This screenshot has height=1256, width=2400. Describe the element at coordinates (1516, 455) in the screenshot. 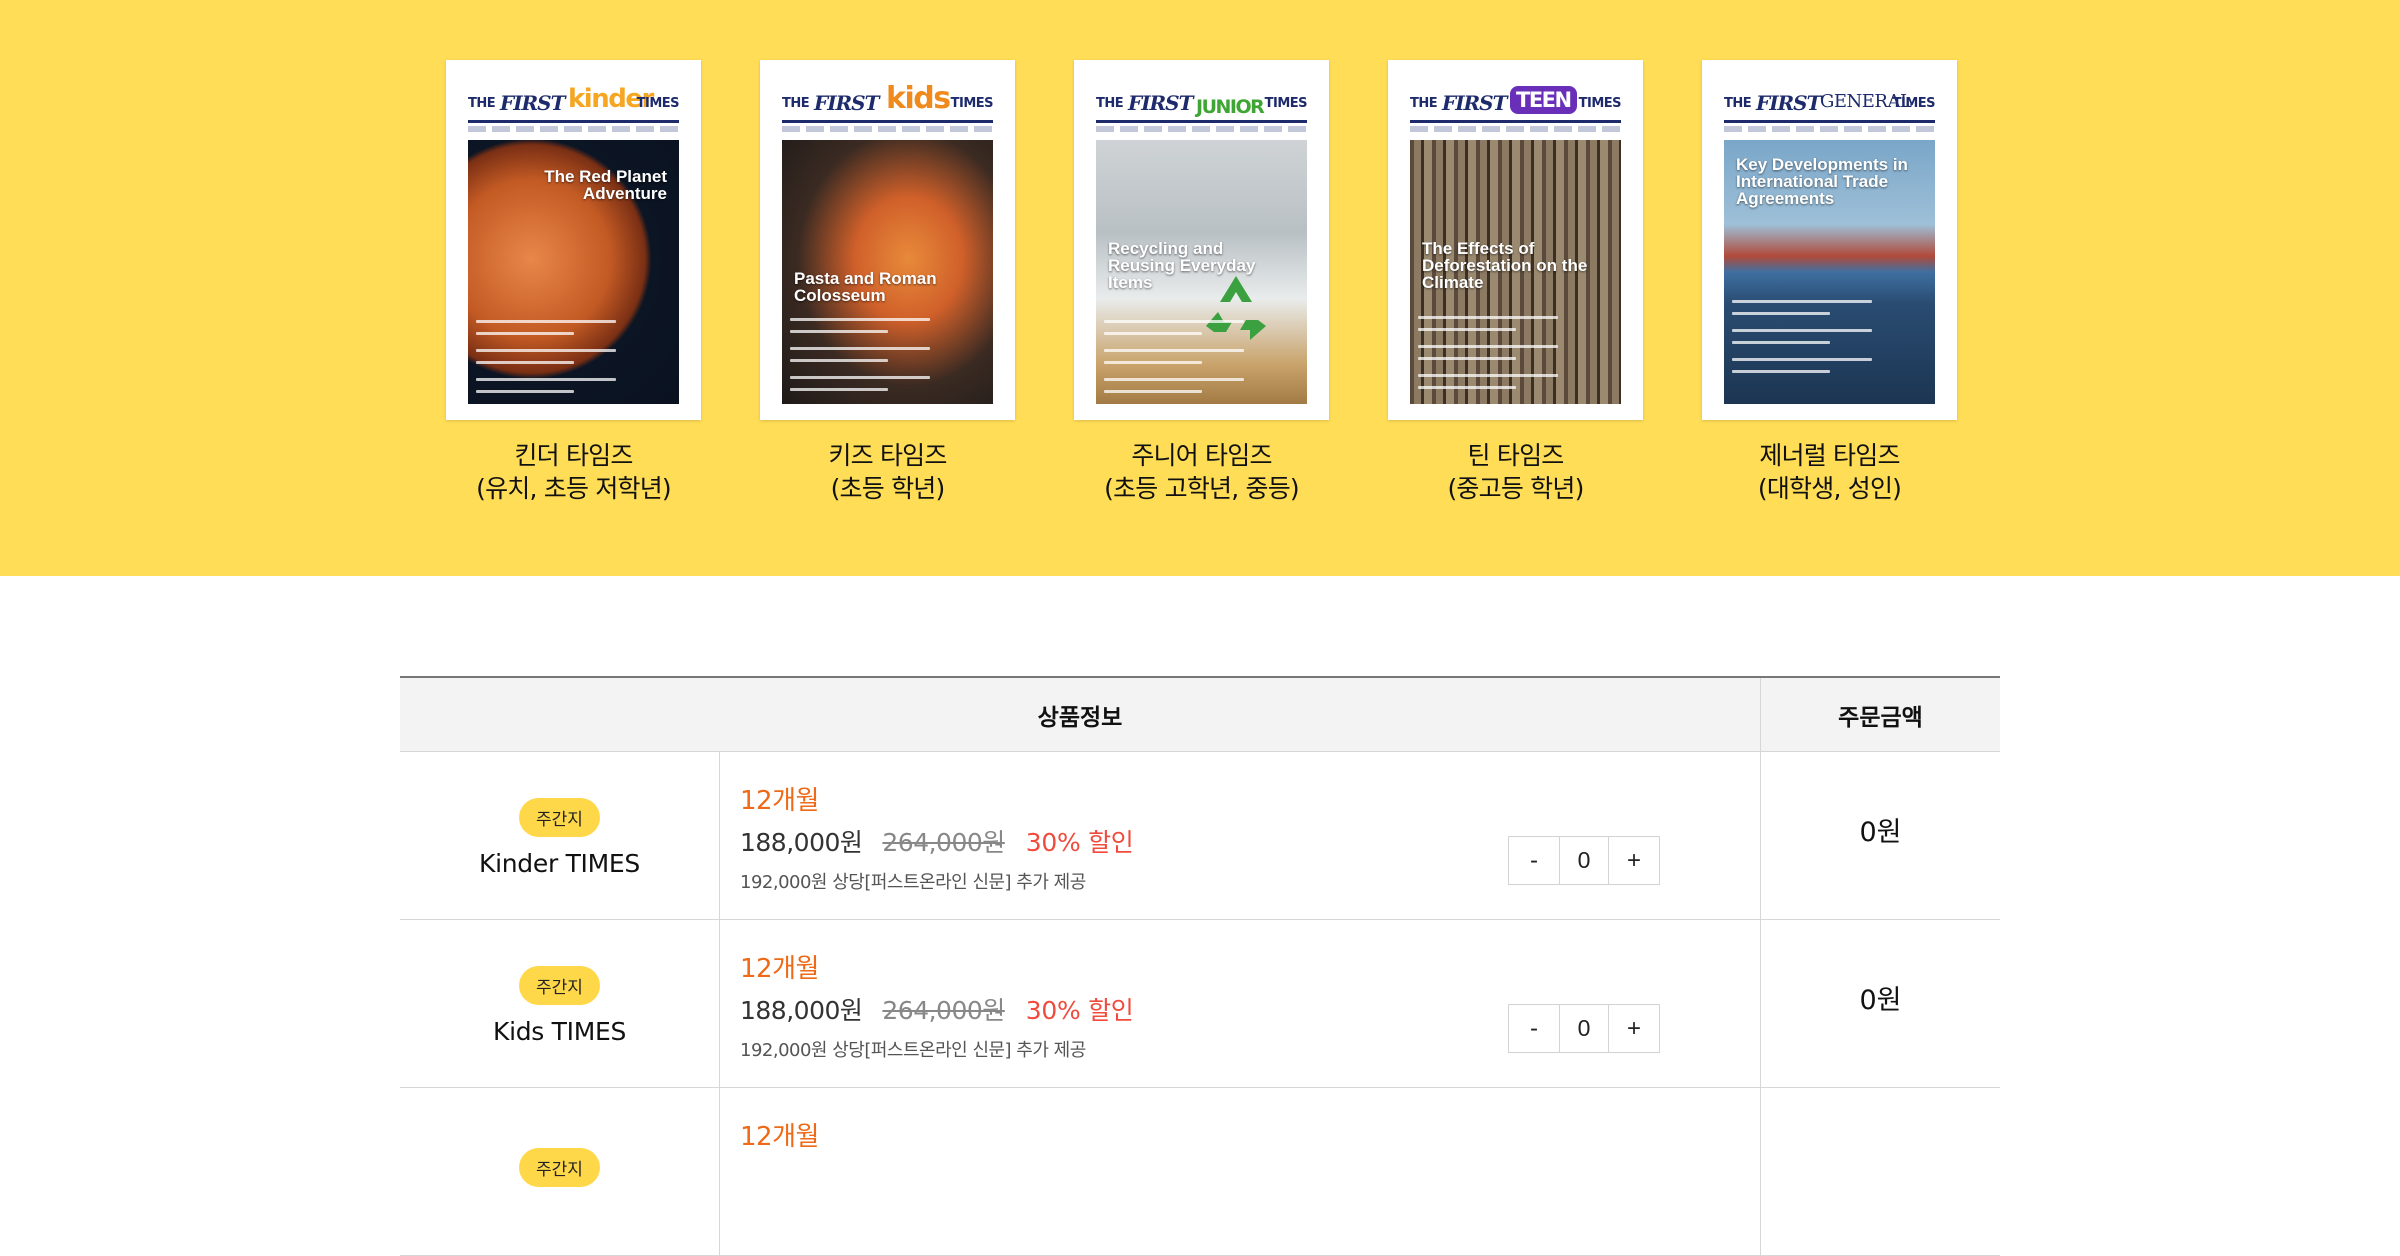

I see `cover-name: 틴 타임즈` at that location.